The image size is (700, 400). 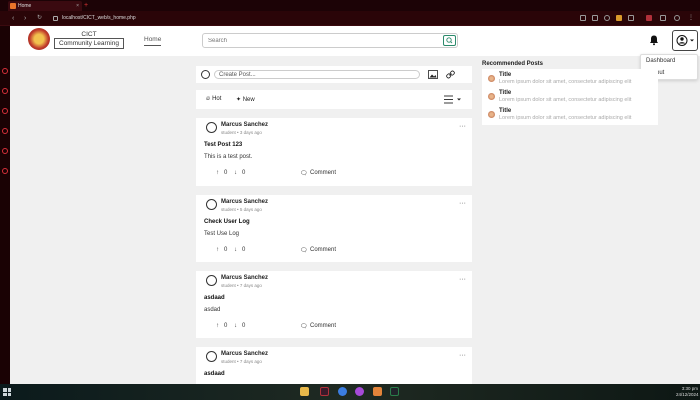 What do you see at coordinates (213, 99) in the screenshot?
I see `filter-hot: 🔥︎ Hot` at bounding box center [213, 99].